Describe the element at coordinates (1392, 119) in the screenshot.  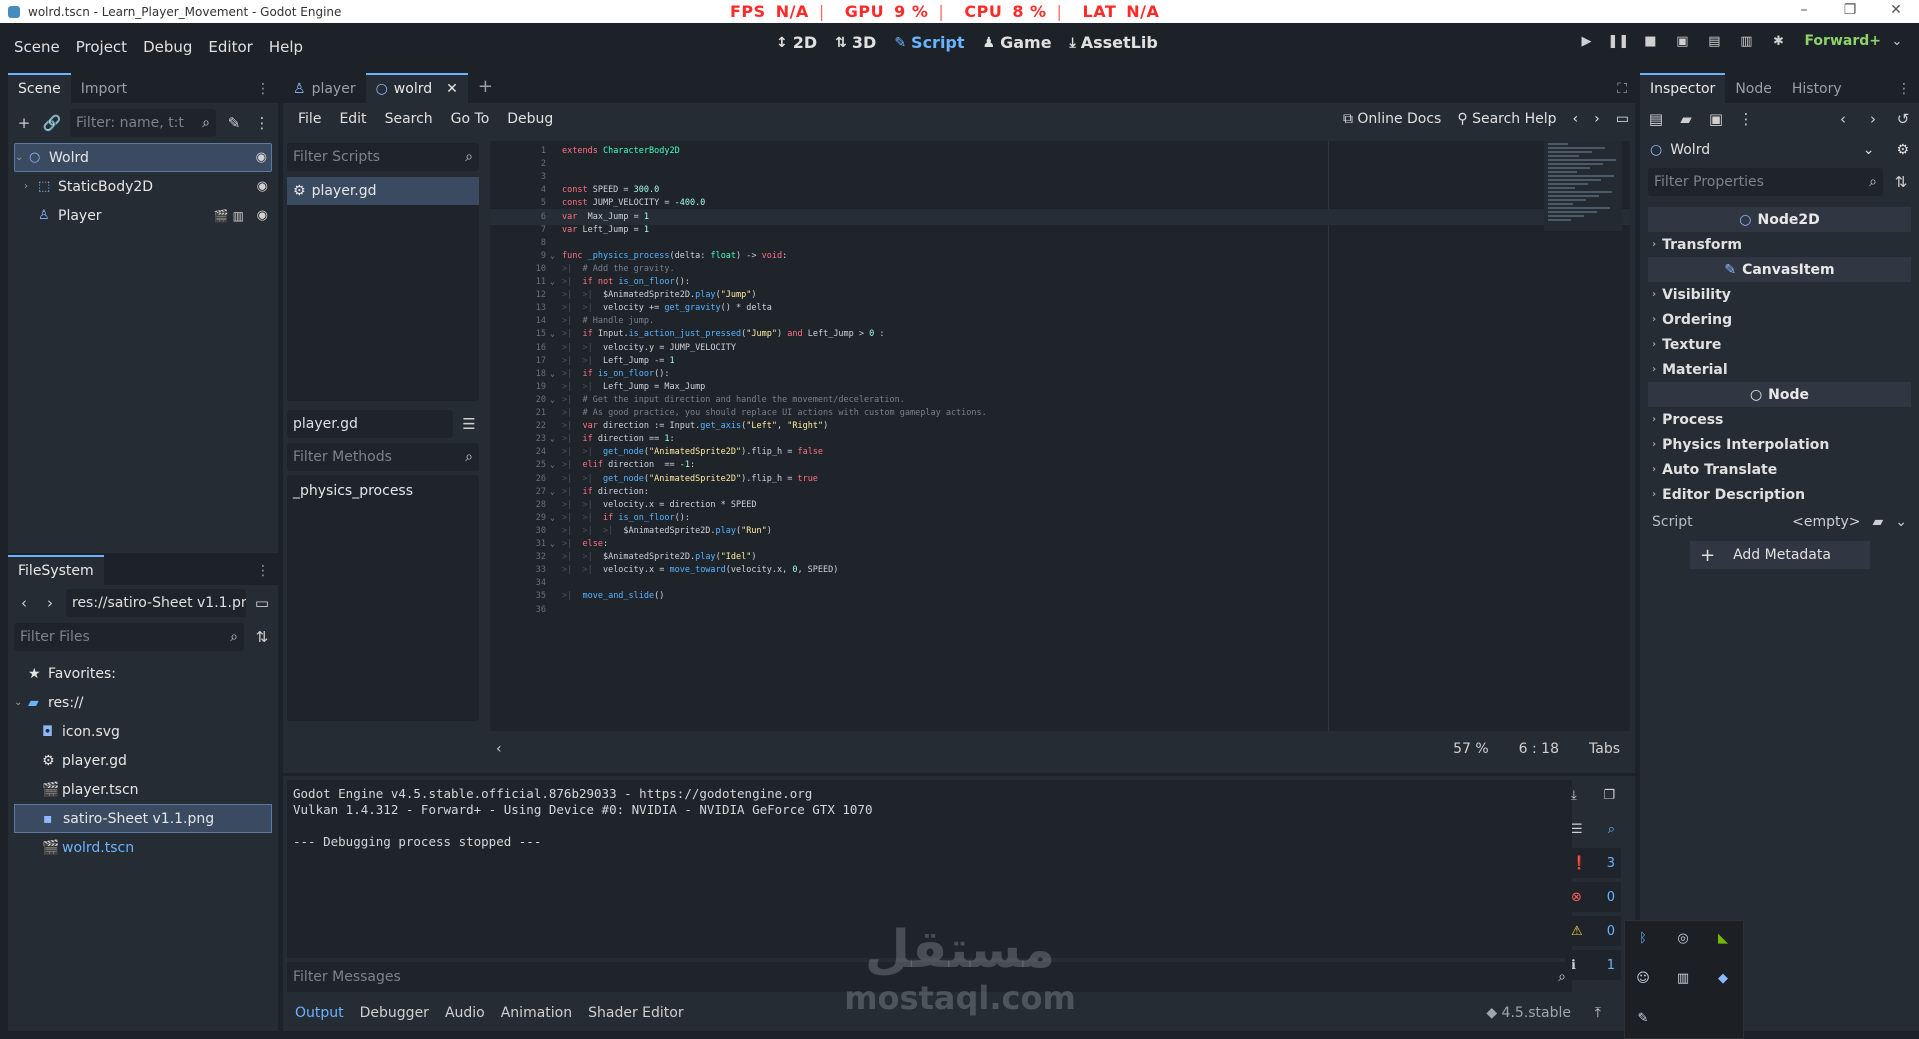
I see `online-docs-button: ⧉ Online Docs` at that location.